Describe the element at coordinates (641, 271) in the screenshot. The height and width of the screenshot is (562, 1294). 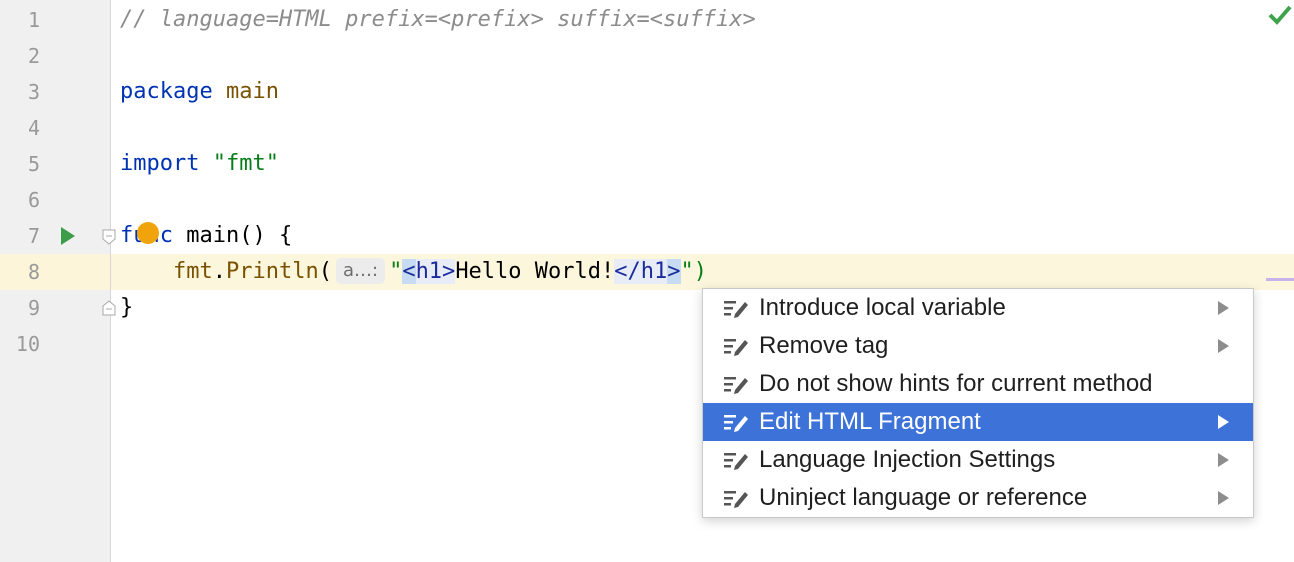
I see `html-tag-close: </h1` at that location.